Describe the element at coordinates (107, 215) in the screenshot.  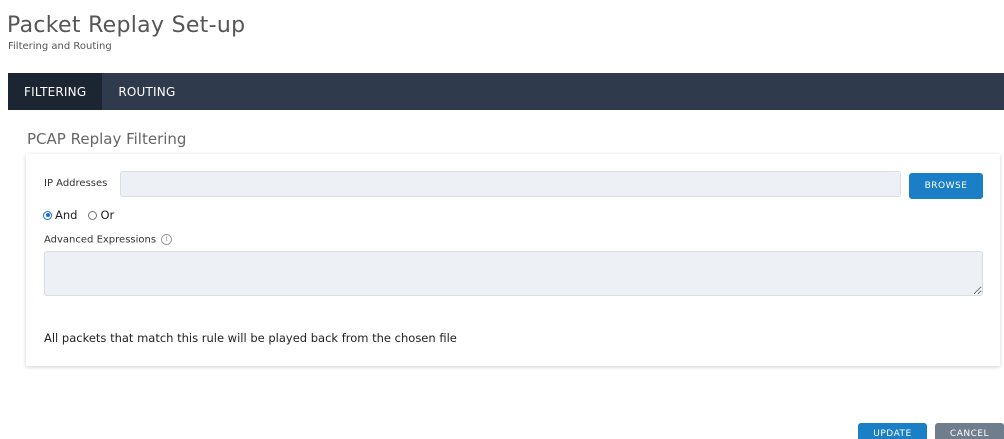
I see `or-radio-label: Or` at that location.